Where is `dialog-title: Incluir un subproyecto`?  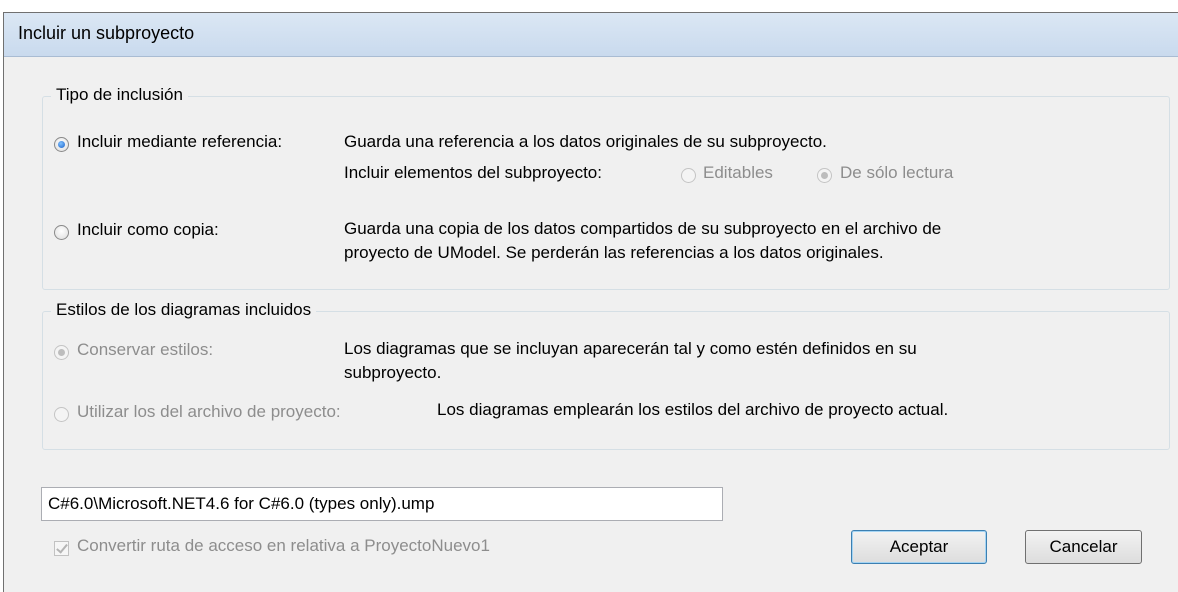
dialog-title: Incluir un subproyecto is located at coordinates (106, 33).